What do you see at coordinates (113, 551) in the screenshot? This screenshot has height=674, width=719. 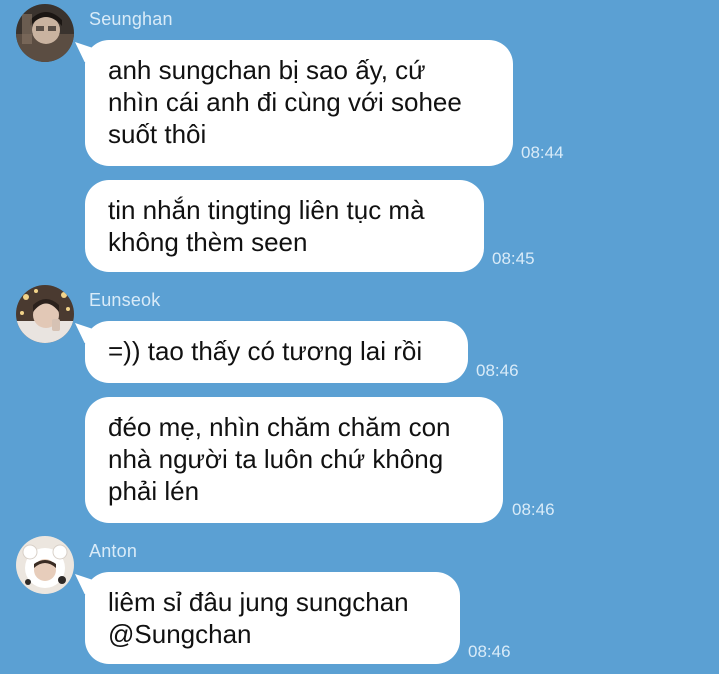 I see `sender-name: Anton` at bounding box center [113, 551].